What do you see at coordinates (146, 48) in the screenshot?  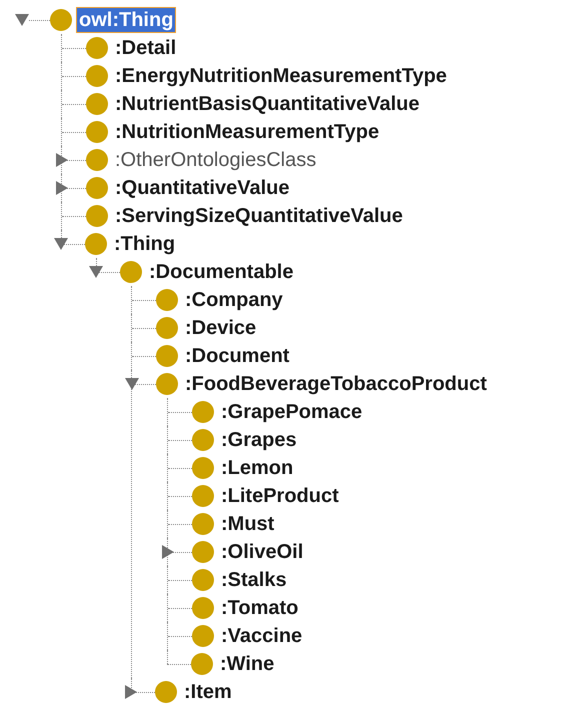 I see `class-label: :Detail` at bounding box center [146, 48].